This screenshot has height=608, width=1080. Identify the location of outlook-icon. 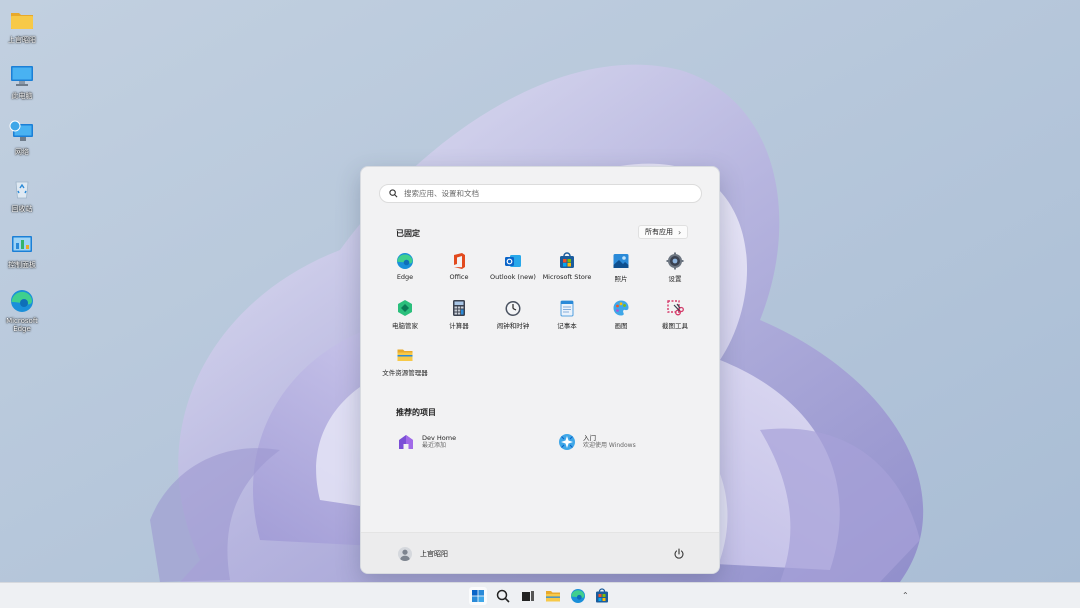
(513, 261).